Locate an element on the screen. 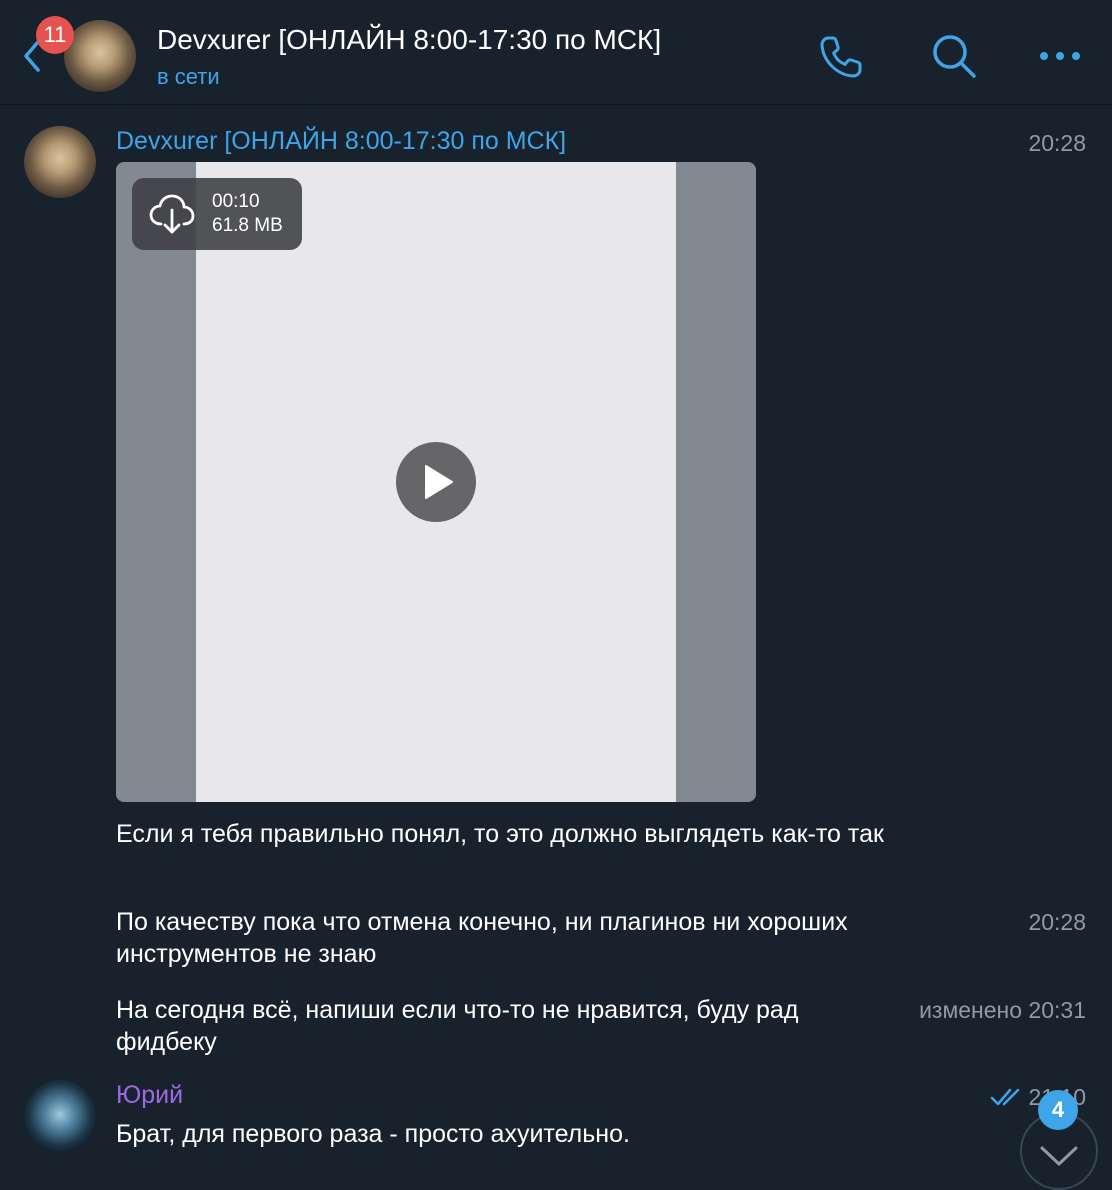 The height and width of the screenshot is (1190, 1112). message-sender: Devxurer [ОНЛАЙН 8:00-17:30 по МСК] is located at coordinates (341, 141).